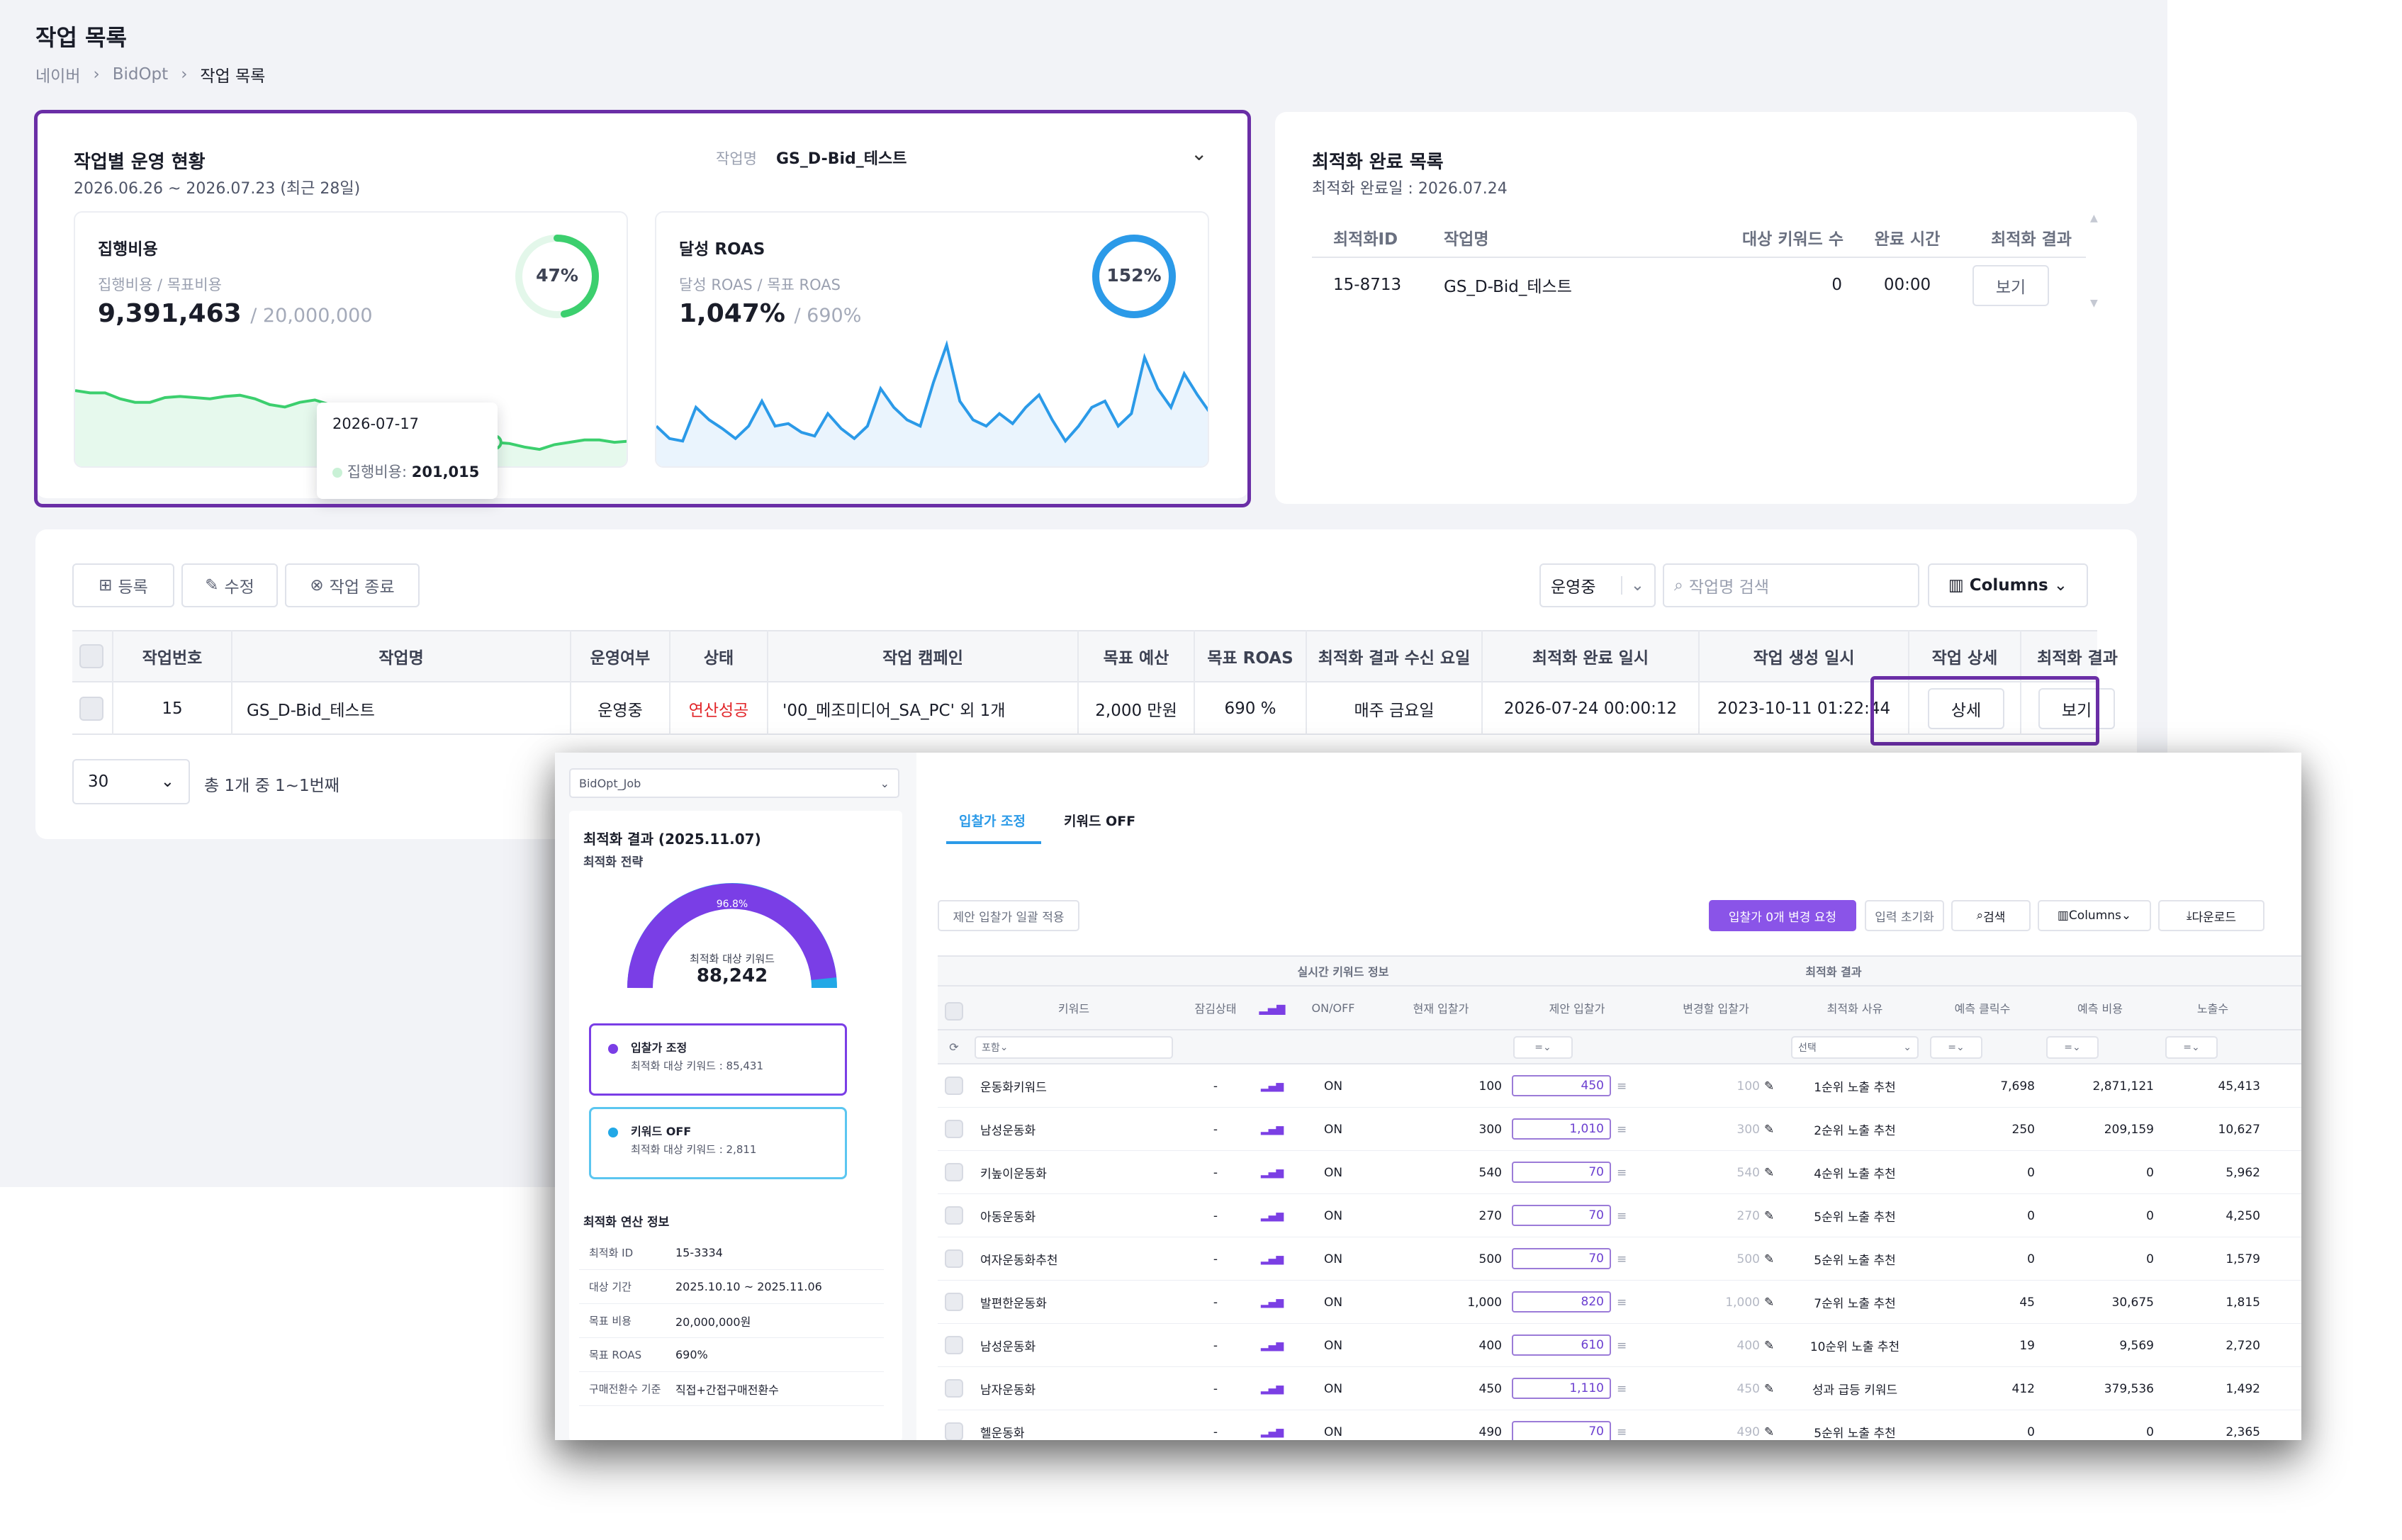  Describe the element at coordinates (1394, 656) in the screenshot. I see `col-receive-day: 최적화 결과 수신 요일` at that location.